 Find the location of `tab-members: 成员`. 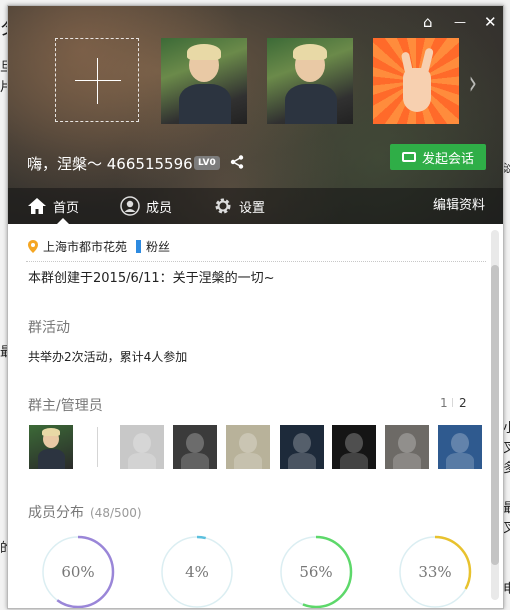

tab-members: 成员 is located at coordinates (146, 206).